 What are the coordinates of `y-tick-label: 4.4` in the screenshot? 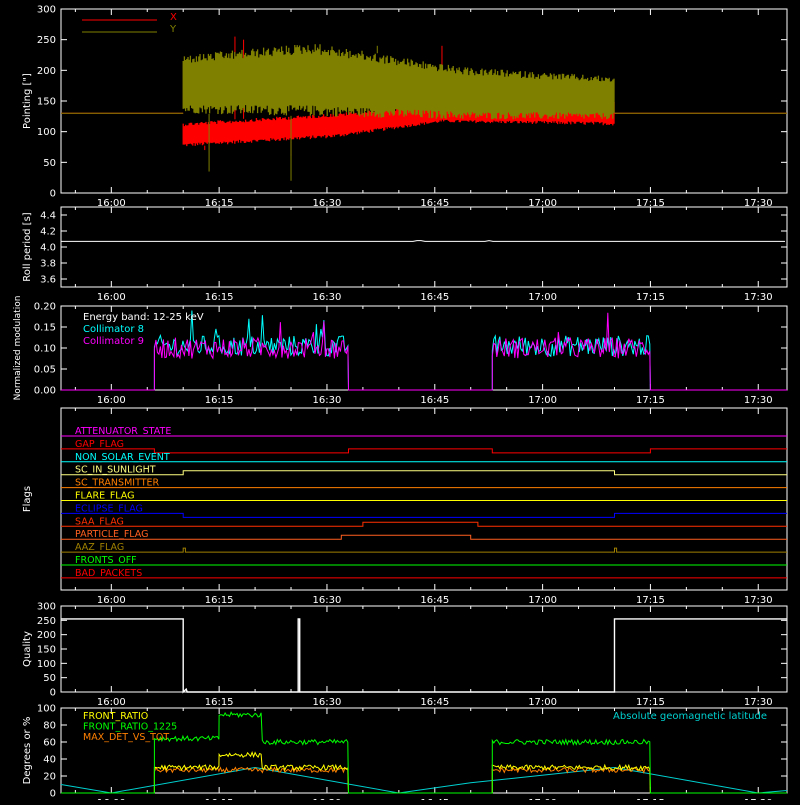 It's located at (48, 216).